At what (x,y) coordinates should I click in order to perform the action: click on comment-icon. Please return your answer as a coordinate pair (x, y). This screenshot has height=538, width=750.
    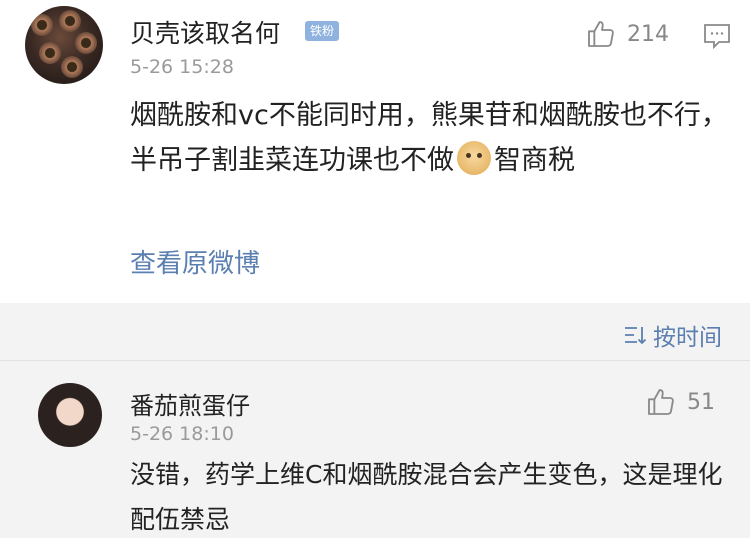
    Looking at the image, I should click on (717, 36).